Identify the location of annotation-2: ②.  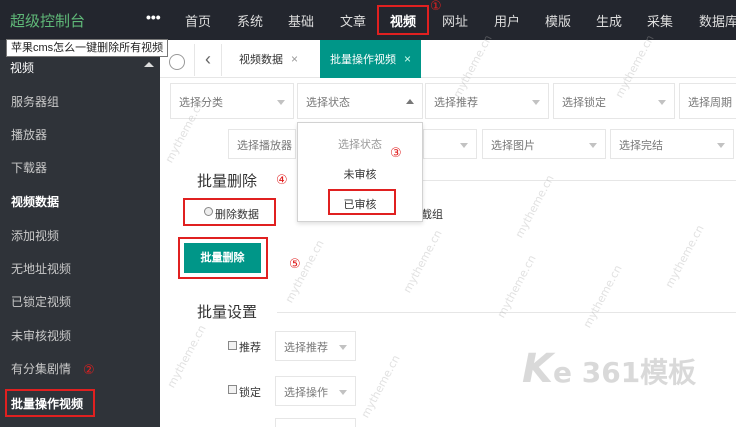
(89, 369).